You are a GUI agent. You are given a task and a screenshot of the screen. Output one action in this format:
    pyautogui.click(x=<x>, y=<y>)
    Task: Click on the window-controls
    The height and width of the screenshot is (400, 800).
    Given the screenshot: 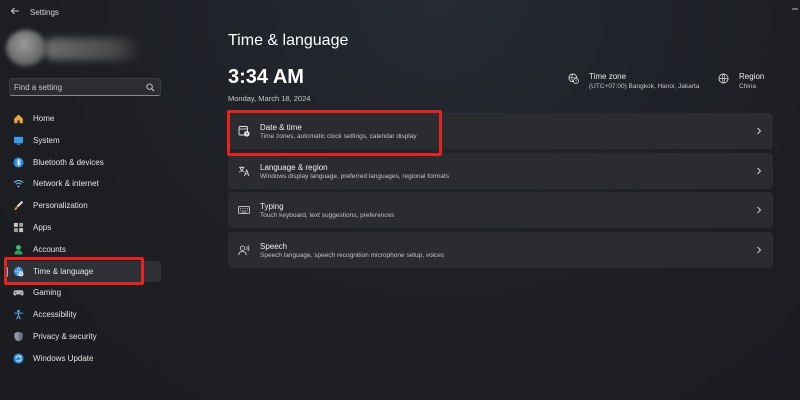 What is the action you would take?
    pyautogui.click(x=795, y=10)
    